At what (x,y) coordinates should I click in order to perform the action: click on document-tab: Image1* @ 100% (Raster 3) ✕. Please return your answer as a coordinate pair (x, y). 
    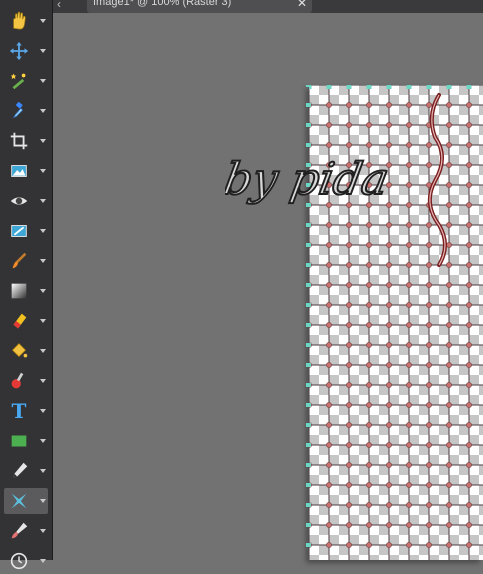
    Looking at the image, I should click on (199, 6).